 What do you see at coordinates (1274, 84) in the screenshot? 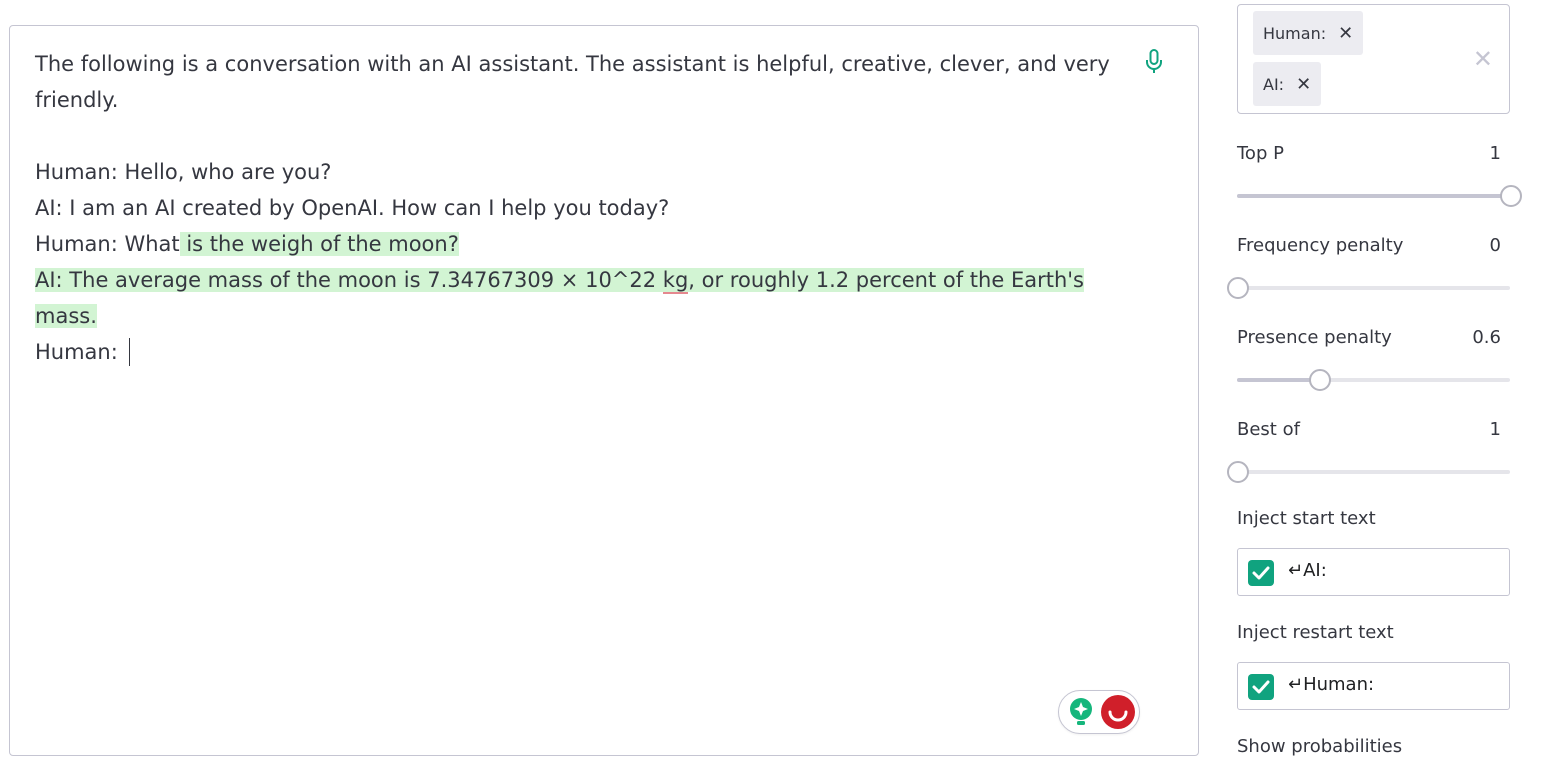
I see `chip-label: AI:` at bounding box center [1274, 84].